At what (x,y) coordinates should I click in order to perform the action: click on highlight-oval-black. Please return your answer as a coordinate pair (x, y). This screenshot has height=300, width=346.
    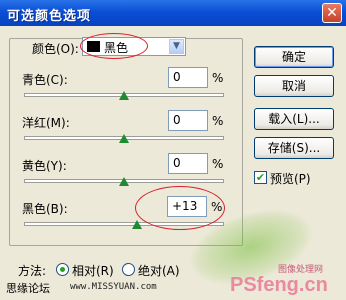
    Looking at the image, I should click on (180, 208).